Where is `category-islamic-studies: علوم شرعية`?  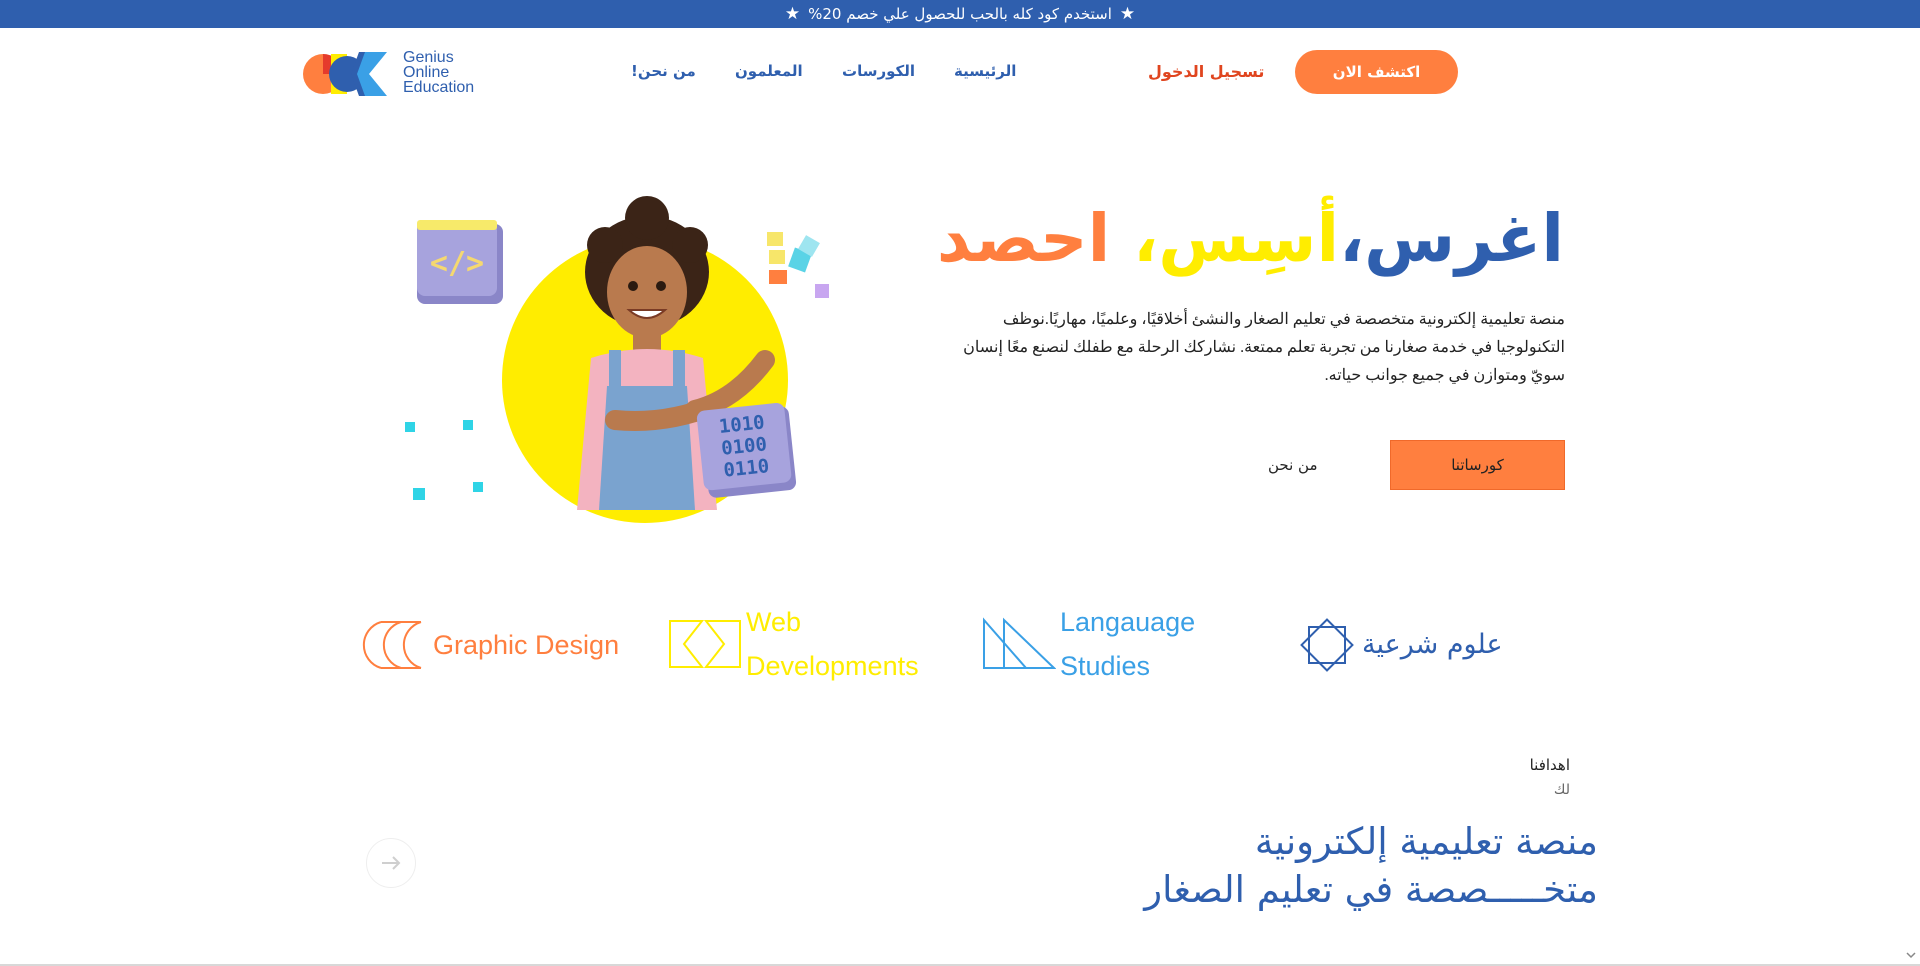 category-islamic-studies: علوم شرعية is located at coordinates (1399, 645).